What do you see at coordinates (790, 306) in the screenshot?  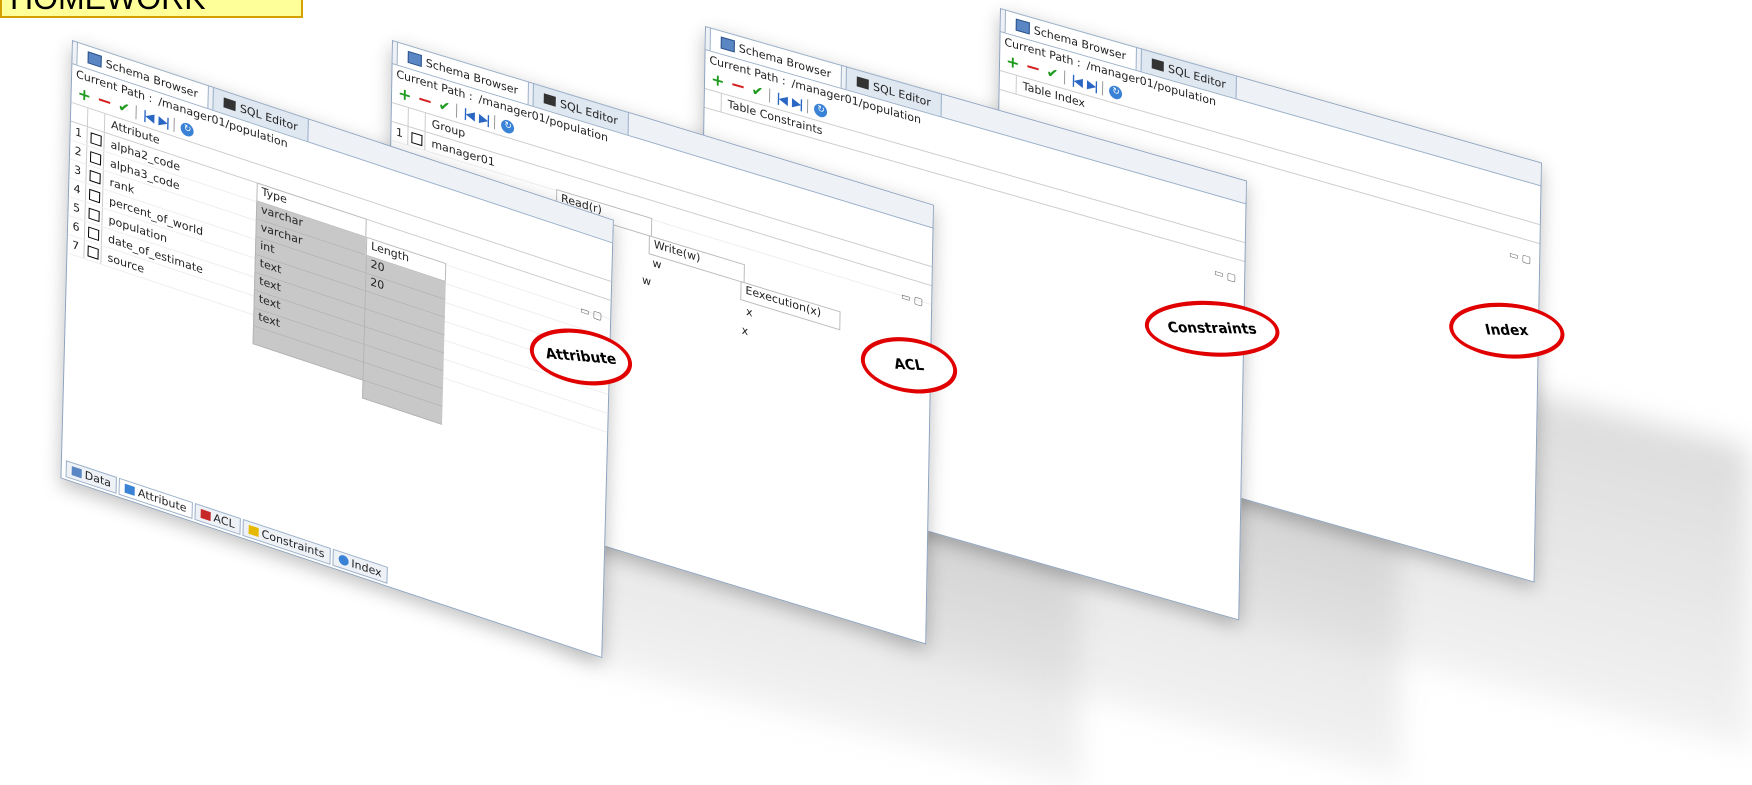 I see `execution-column-header: Eexecution(x)` at bounding box center [790, 306].